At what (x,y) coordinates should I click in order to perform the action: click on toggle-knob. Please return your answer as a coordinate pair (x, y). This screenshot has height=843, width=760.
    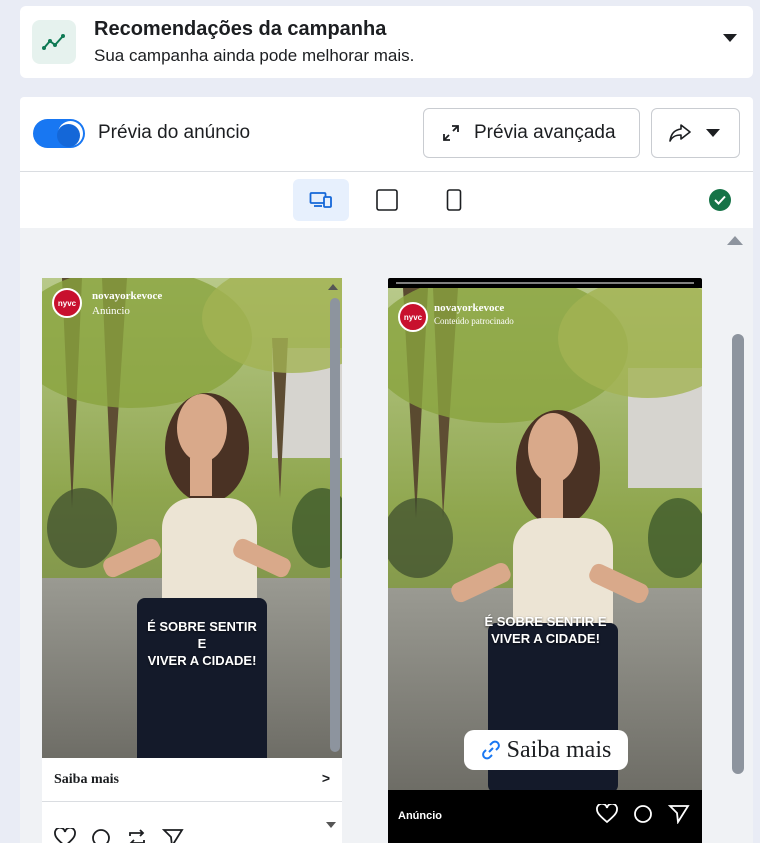
    Looking at the image, I should click on (70, 134).